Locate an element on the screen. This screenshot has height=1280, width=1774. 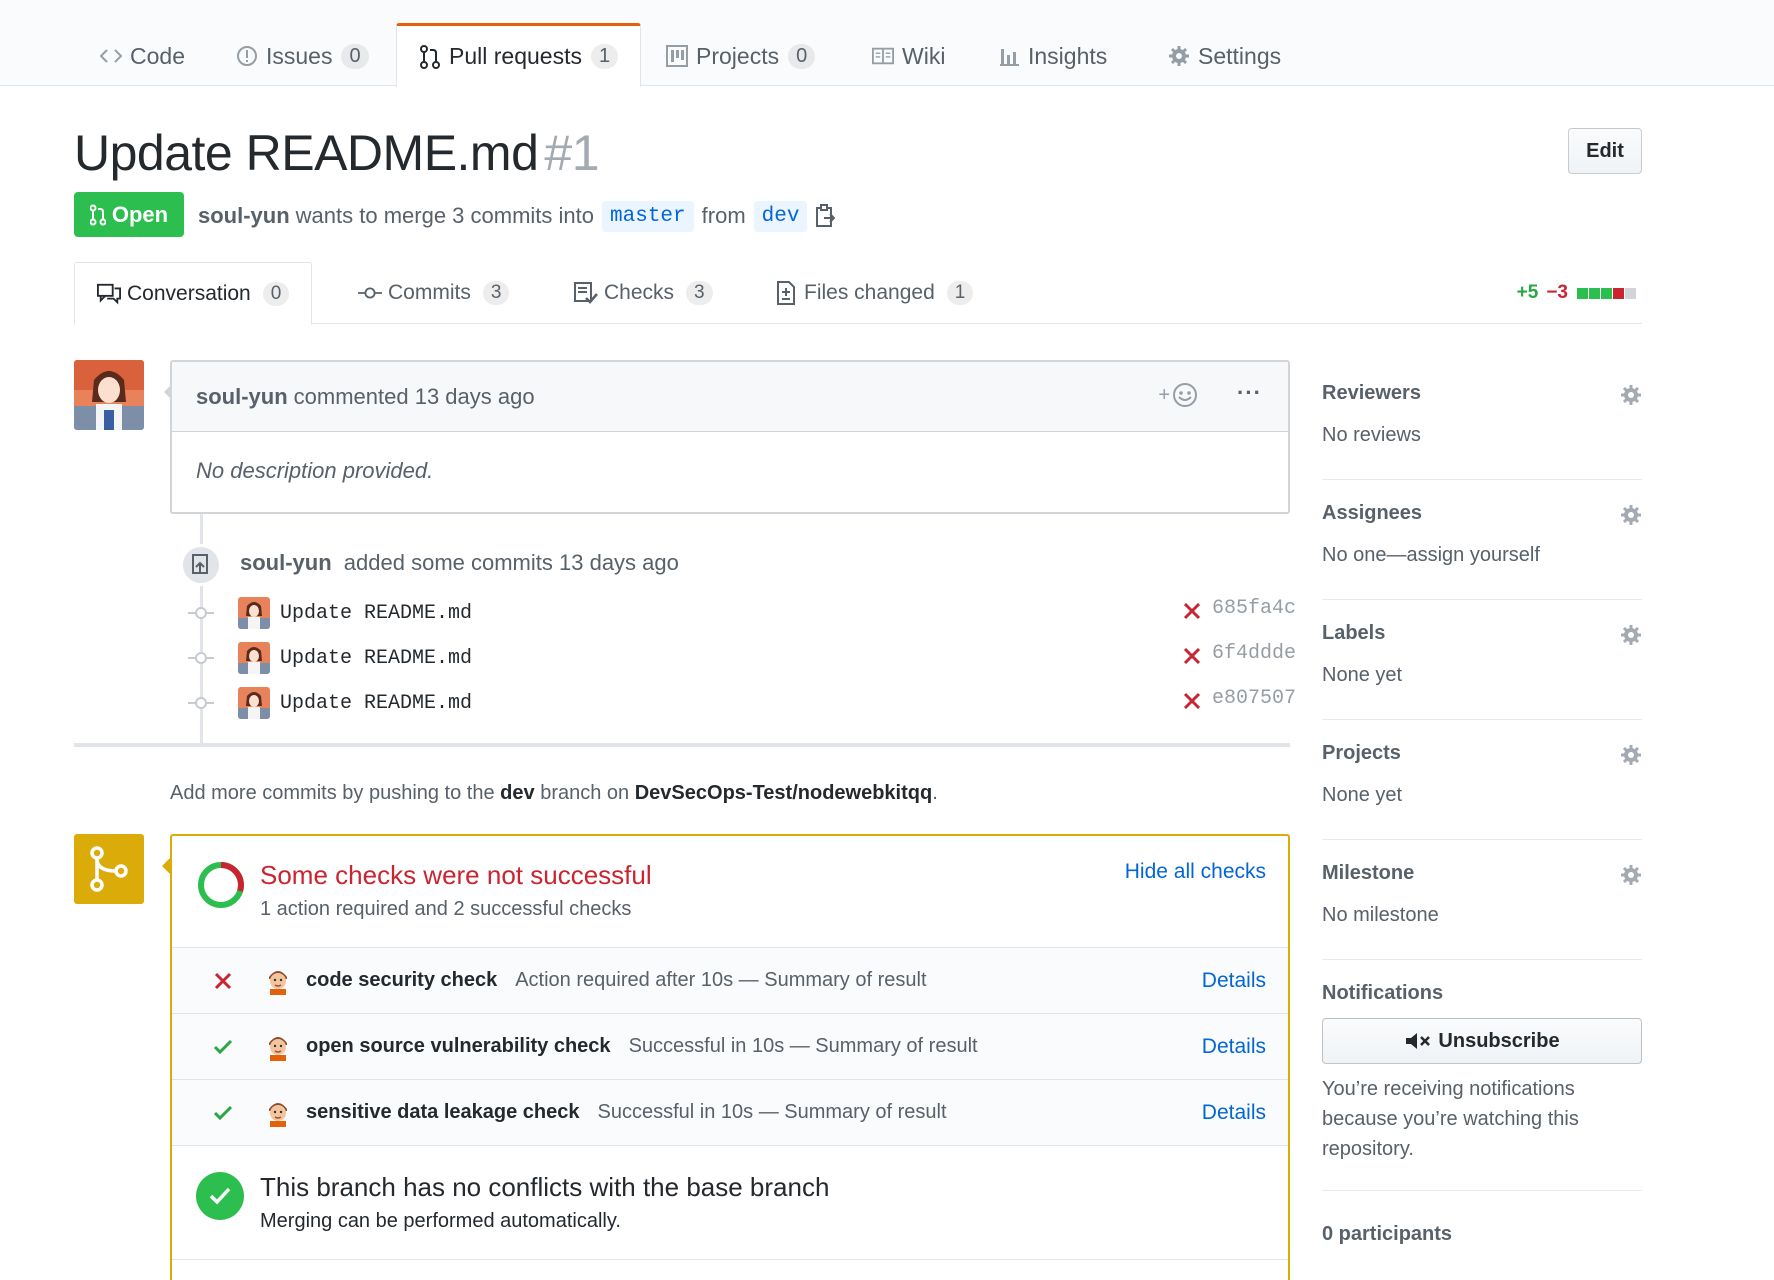
sidebar-label: Reviewers is located at coordinates (1371, 393).